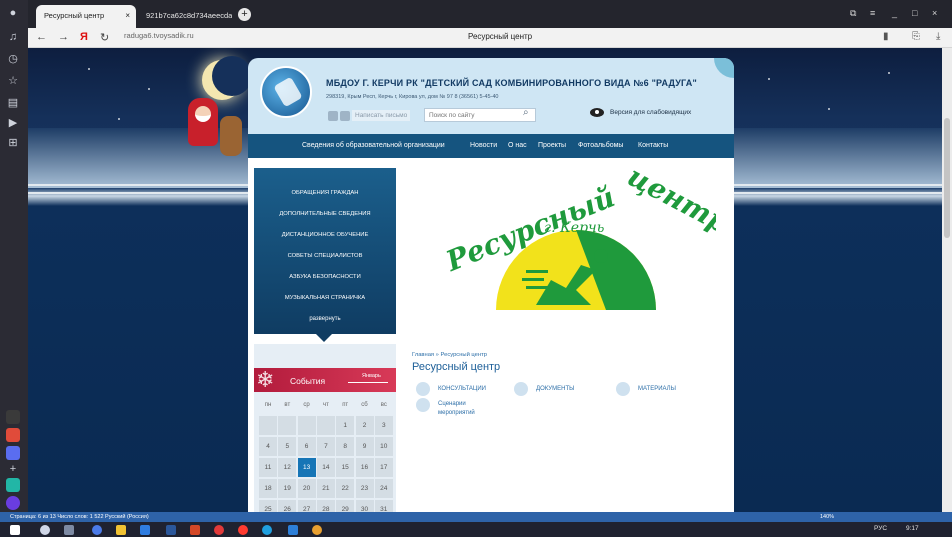 The image size is (952, 537). I want to click on add-icon: +, so click(13, 469).